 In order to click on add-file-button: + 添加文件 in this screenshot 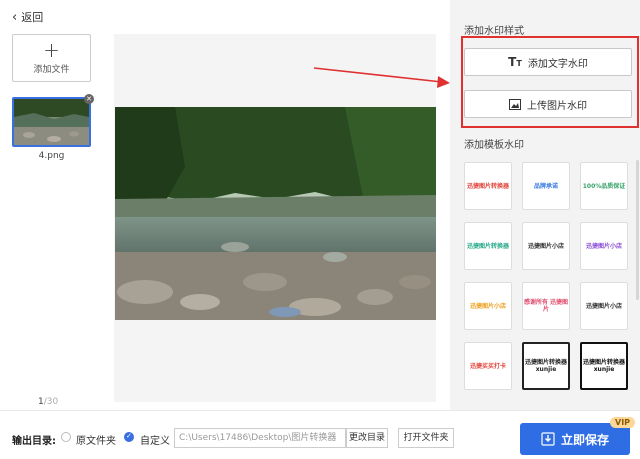, I will do `click(51, 58)`.